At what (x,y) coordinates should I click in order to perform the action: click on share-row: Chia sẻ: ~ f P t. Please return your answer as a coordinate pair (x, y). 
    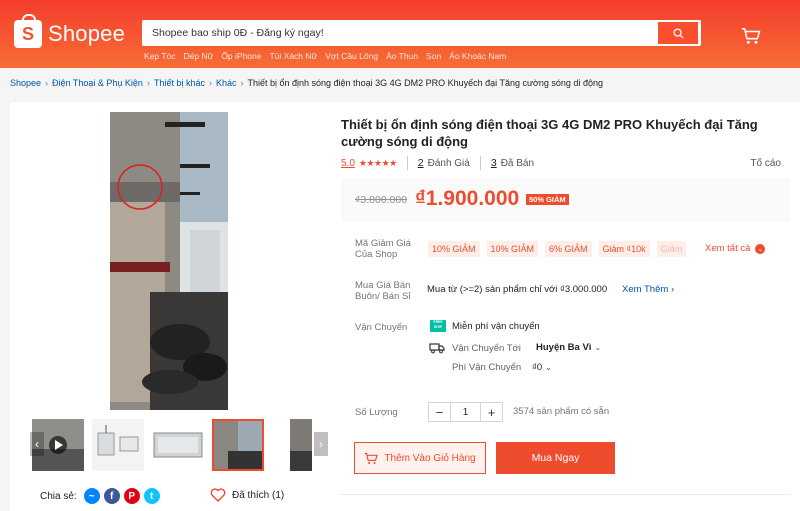
    Looking at the image, I should click on (100, 496).